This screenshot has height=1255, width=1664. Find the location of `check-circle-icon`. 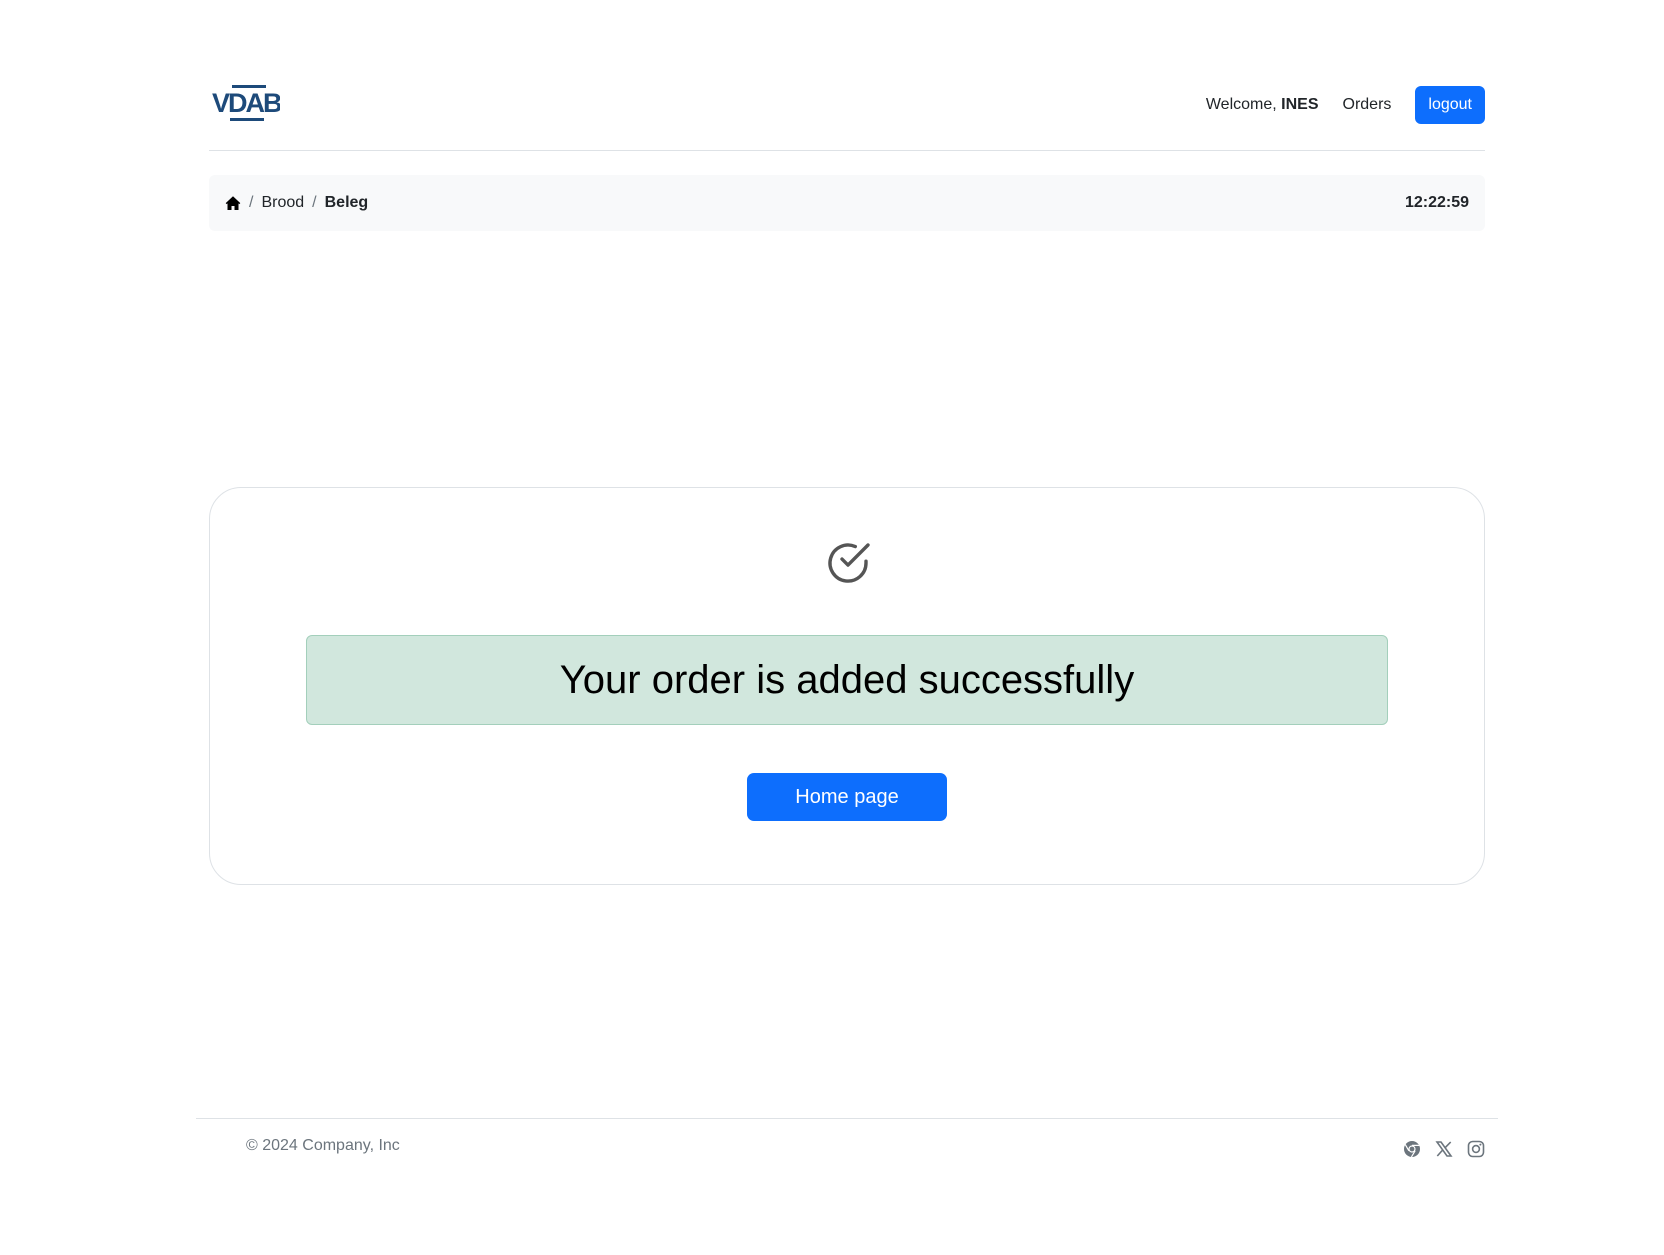

check-circle-icon is located at coordinates (849, 563).